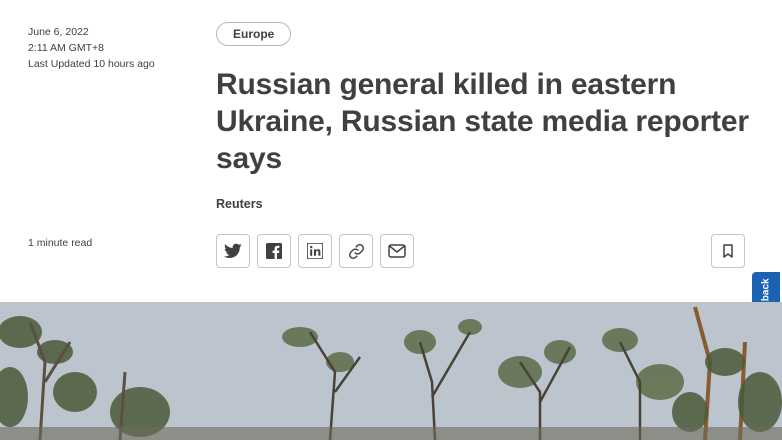  I want to click on copy-link-button, so click(356, 251).